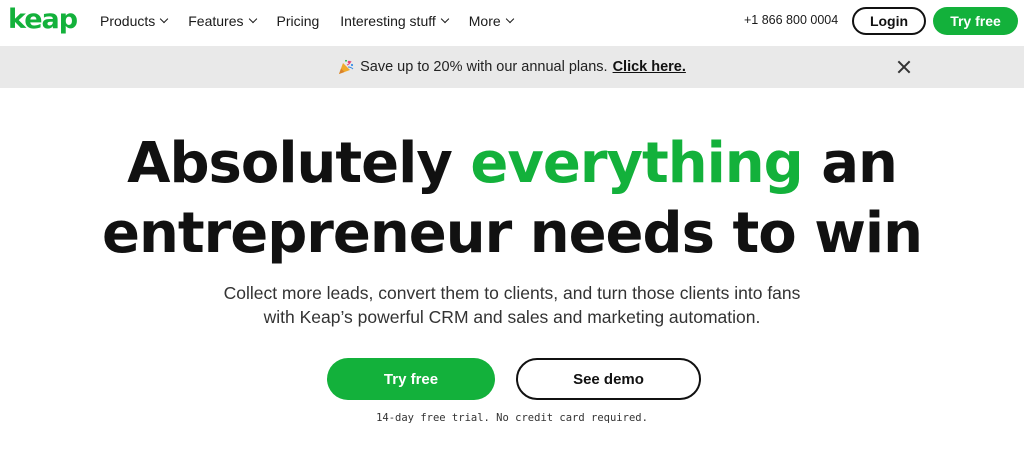 The width and height of the screenshot is (1024, 450). I want to click on nav-item-pricing: Pricing, so click(298, 21).